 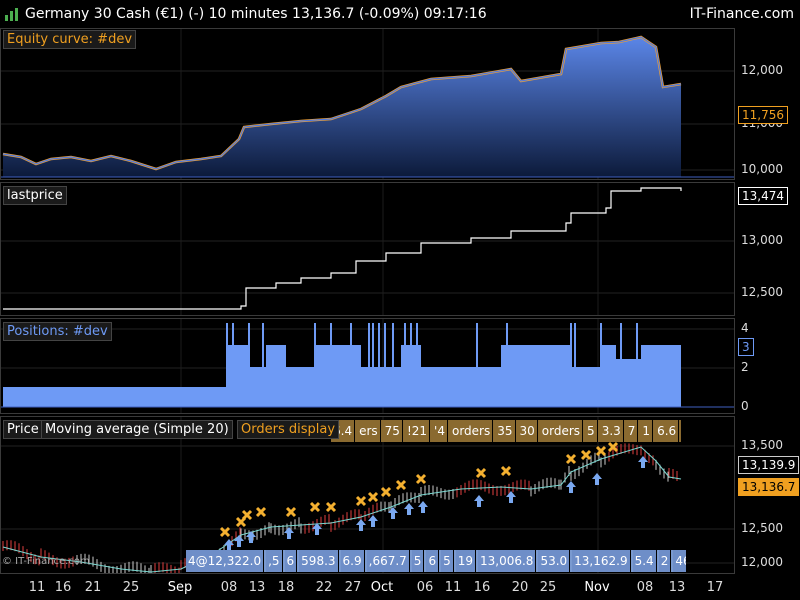 What do you see at coordinates (762, 562) in the screenshot?
I see `price-tick: 12,000` at bounding box center [762, 562].